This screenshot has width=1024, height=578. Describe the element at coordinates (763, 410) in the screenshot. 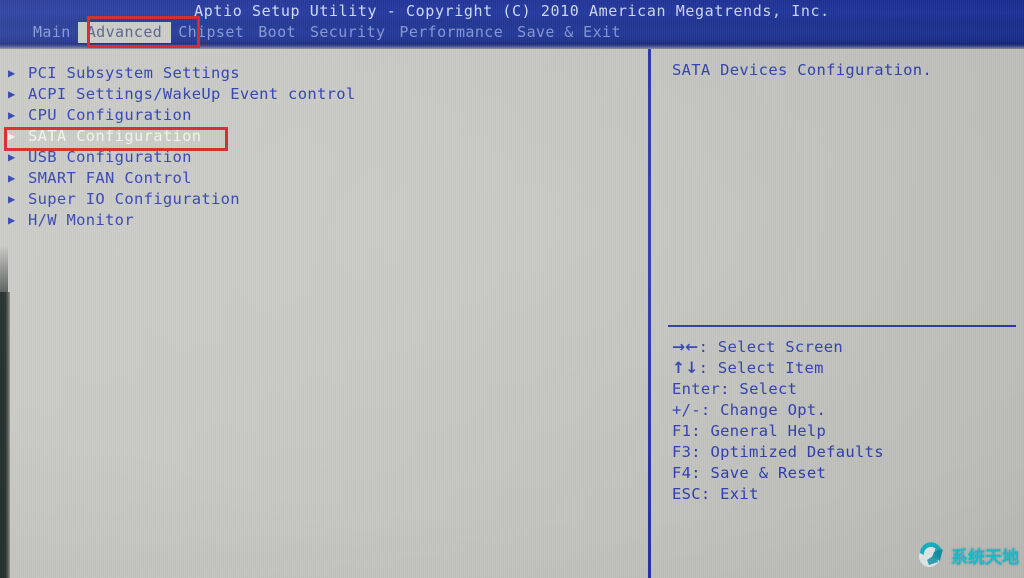

I see `legend-text: : Change Opt.` at that location.